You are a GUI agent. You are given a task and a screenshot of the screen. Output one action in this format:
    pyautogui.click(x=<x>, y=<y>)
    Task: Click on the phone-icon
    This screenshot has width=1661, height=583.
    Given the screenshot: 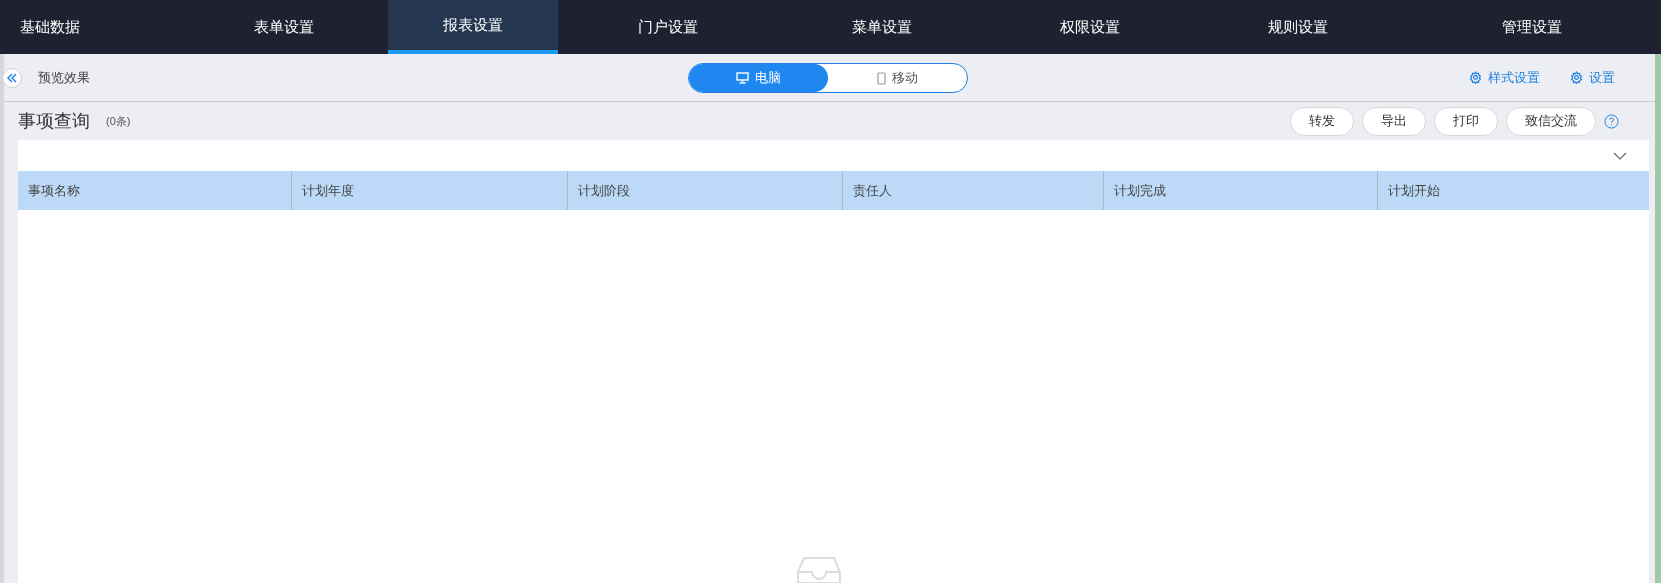 What is the action you would take?
    pyautogui.click(x=881, y=78)
    